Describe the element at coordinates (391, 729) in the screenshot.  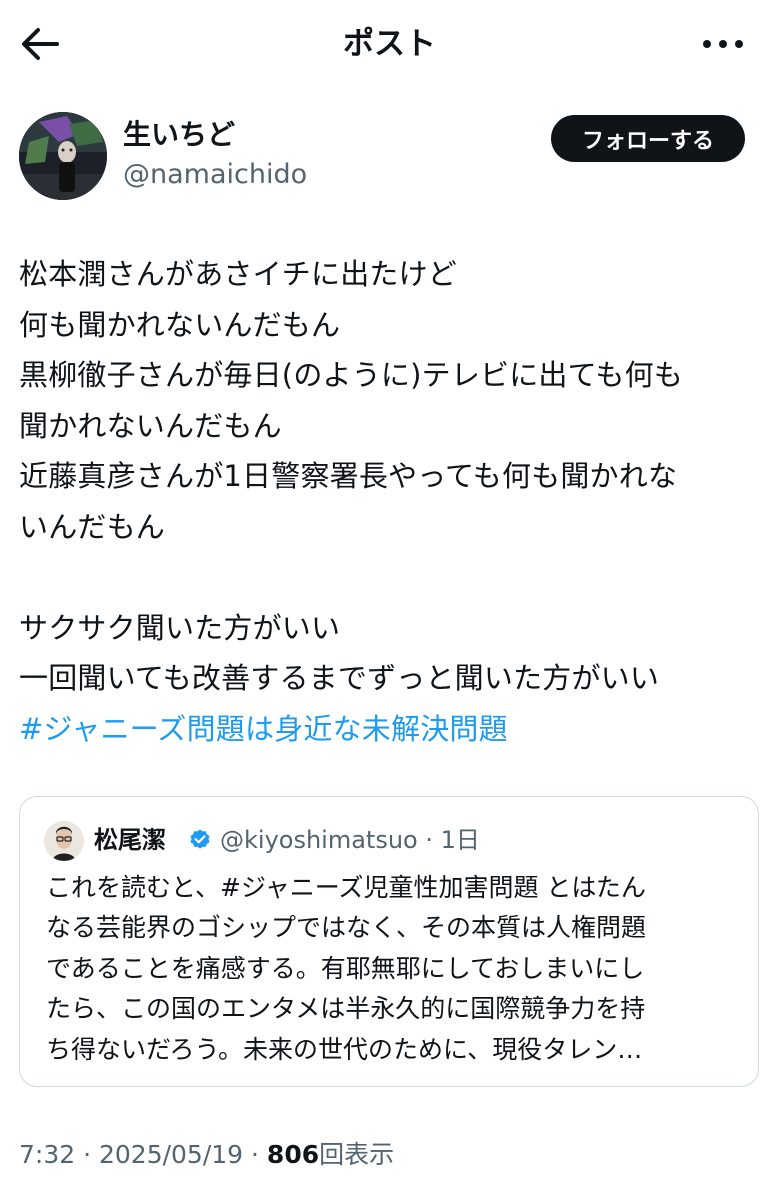
I see `hashtag-link: #ジャニーズ問題は身近な未解決問題` at that location.